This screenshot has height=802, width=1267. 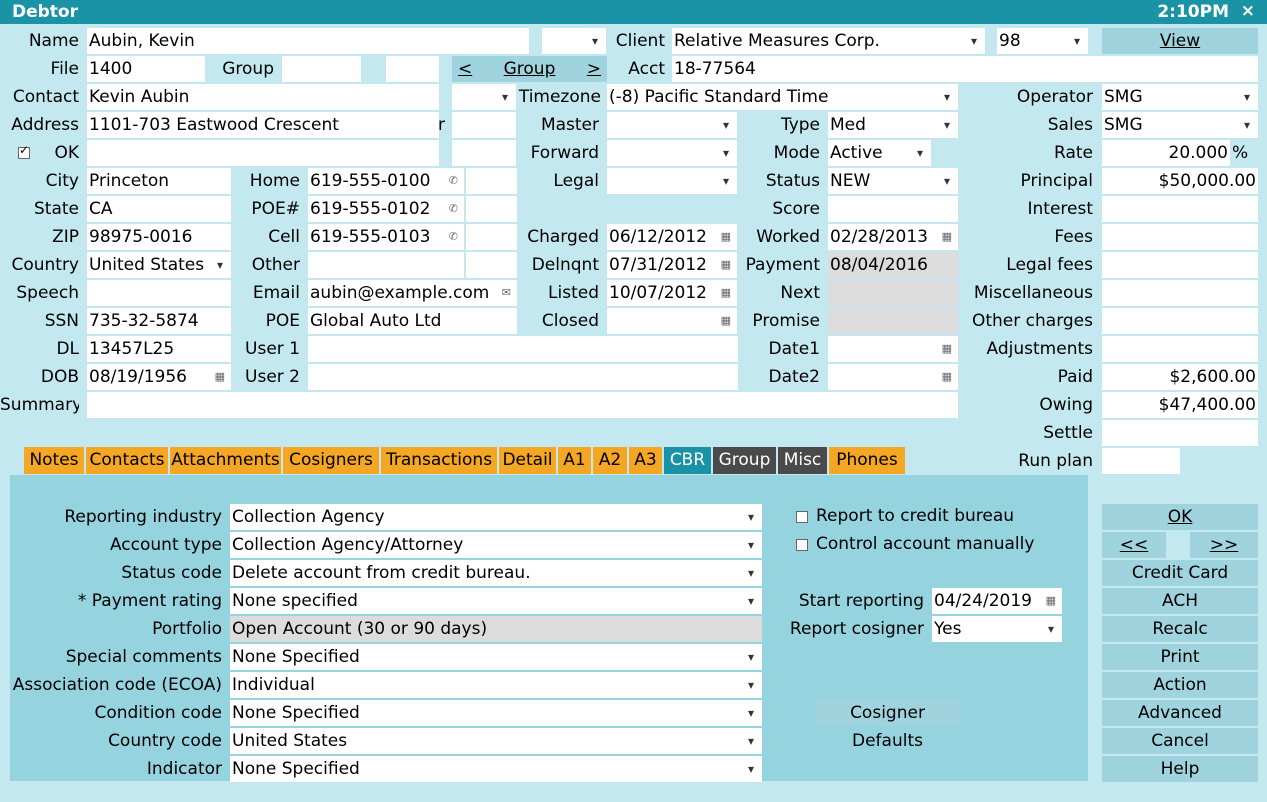 I want to click on contact-dropdown, so click(x=484, y=97).